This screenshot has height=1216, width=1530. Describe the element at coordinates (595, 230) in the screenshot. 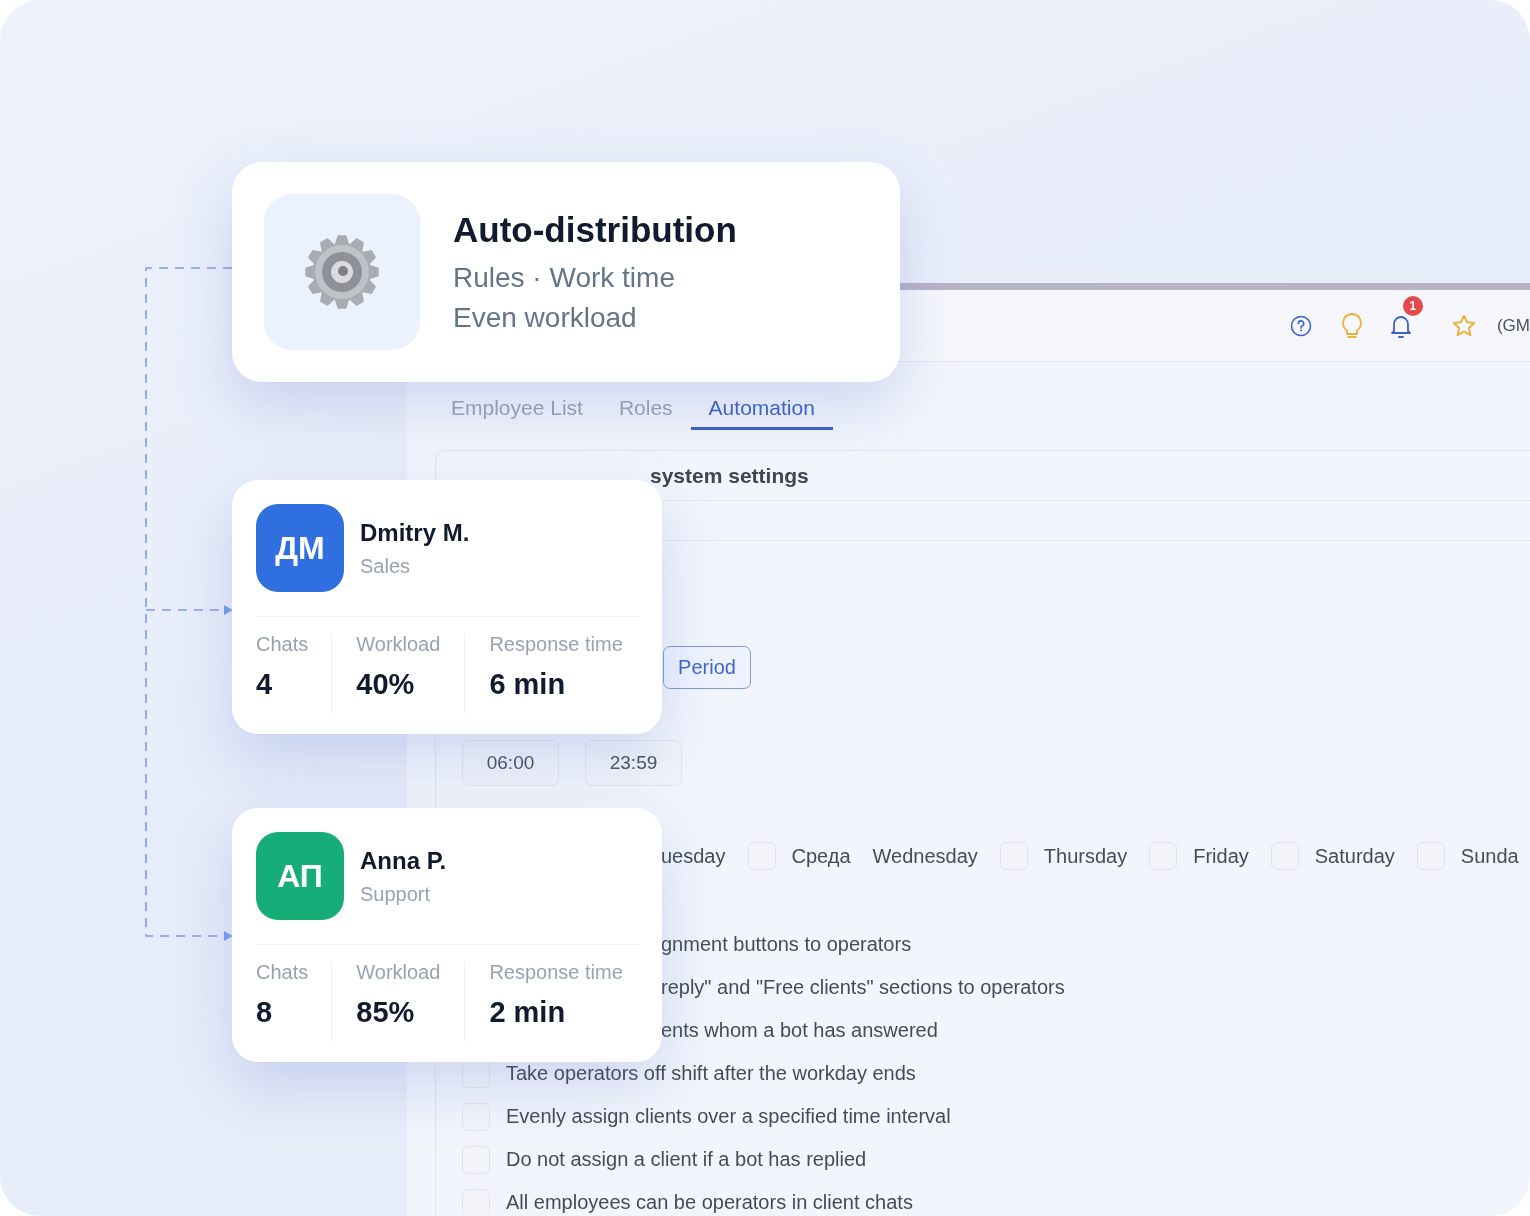

I see `feature-title: Auto-distribution` at that location.